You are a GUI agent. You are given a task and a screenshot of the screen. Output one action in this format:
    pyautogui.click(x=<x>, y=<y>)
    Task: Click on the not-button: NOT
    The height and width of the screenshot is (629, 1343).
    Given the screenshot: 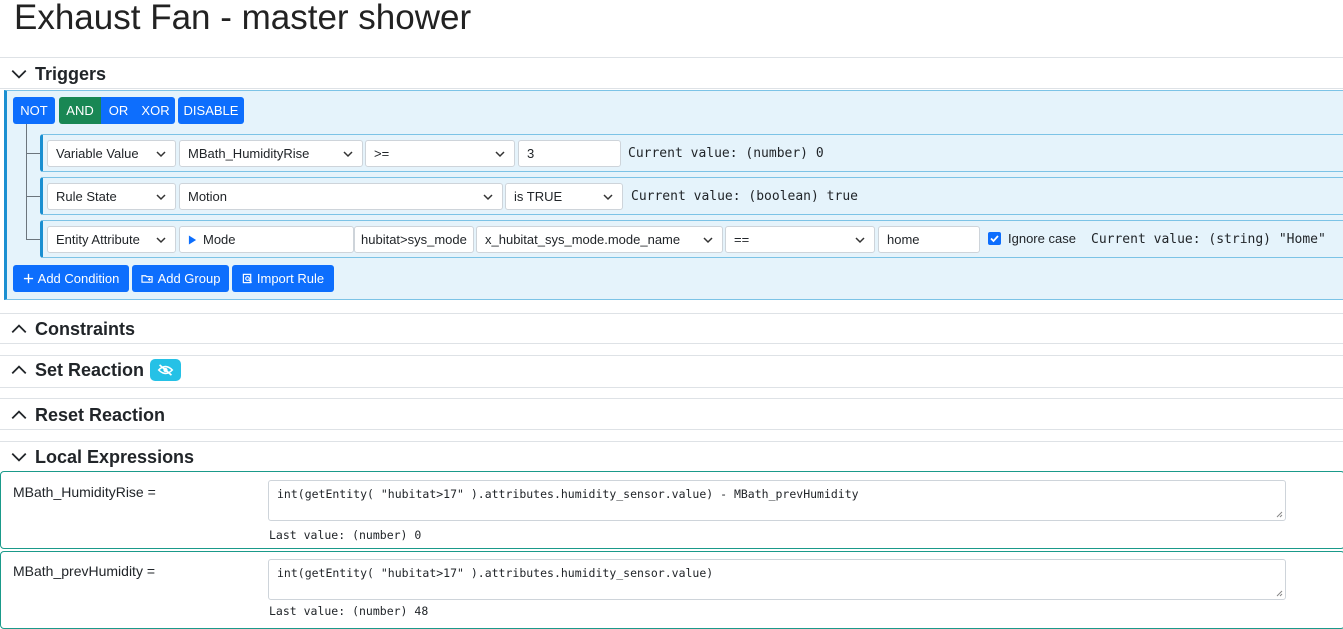 What is the action you would take?
    pyautogui.click(x=34, y=110)
    